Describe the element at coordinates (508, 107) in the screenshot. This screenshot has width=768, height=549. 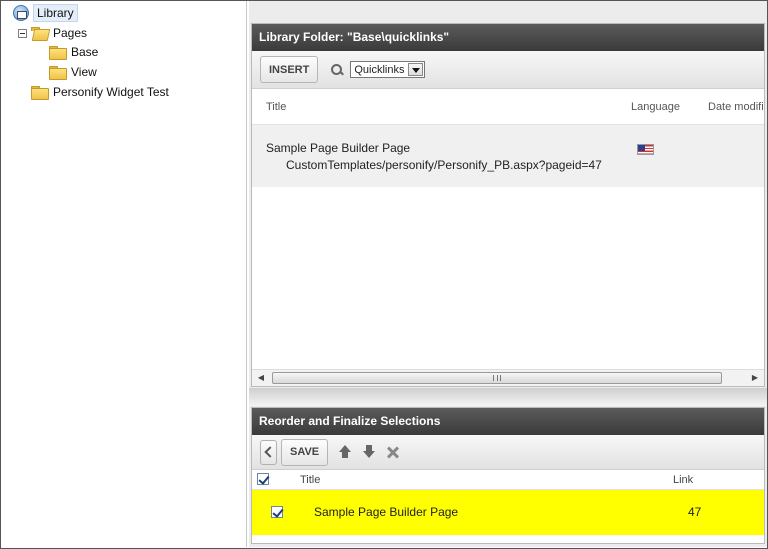
I see `library-grid-header: Title Language Date modifi` at that location.